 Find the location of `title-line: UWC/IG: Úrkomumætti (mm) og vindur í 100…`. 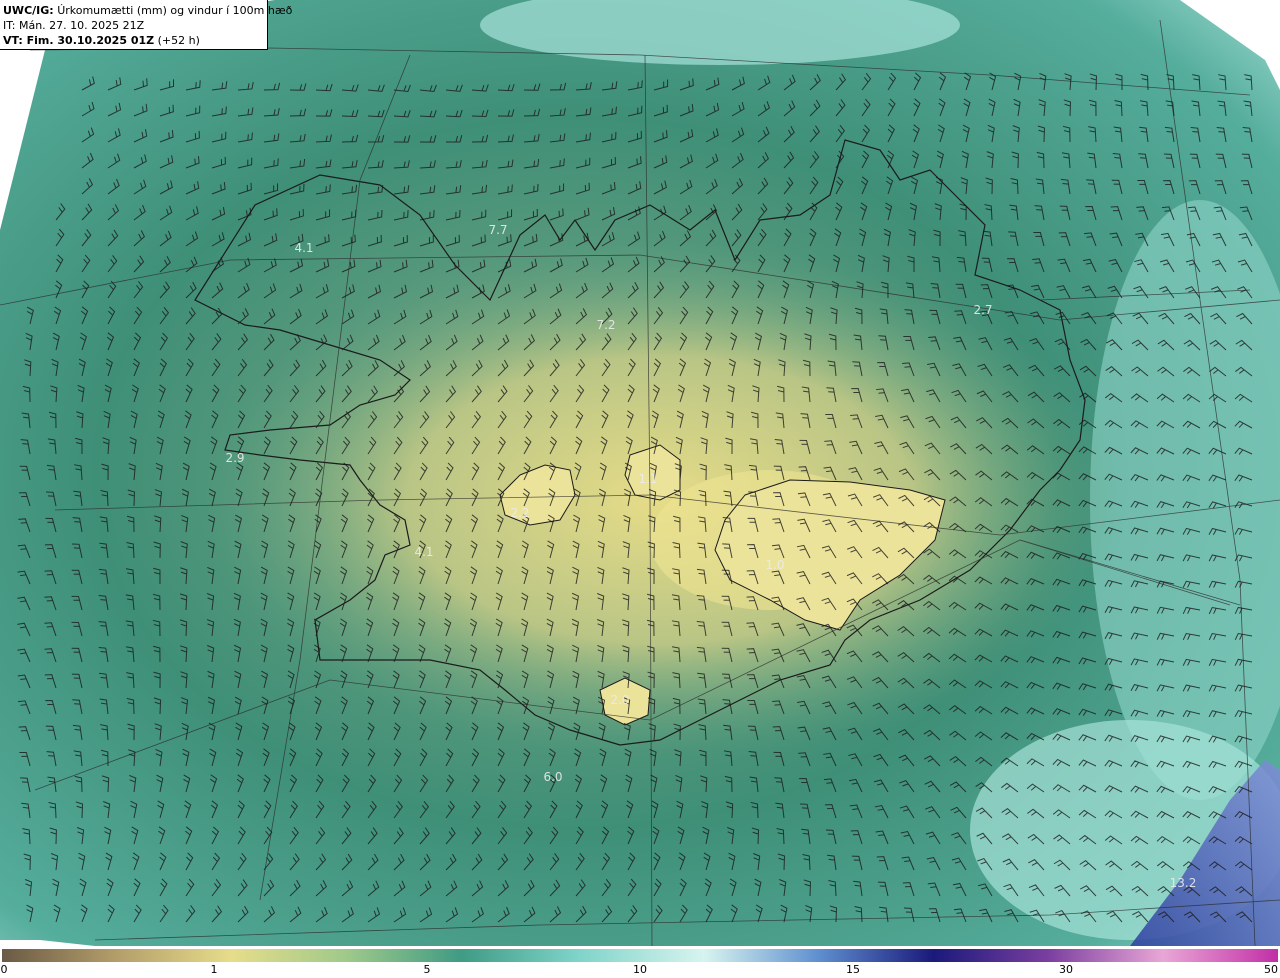

title-line: UWC/IG: Úrkomumætti (mm) og vindur í 100… is located at coordinates (147, 10).